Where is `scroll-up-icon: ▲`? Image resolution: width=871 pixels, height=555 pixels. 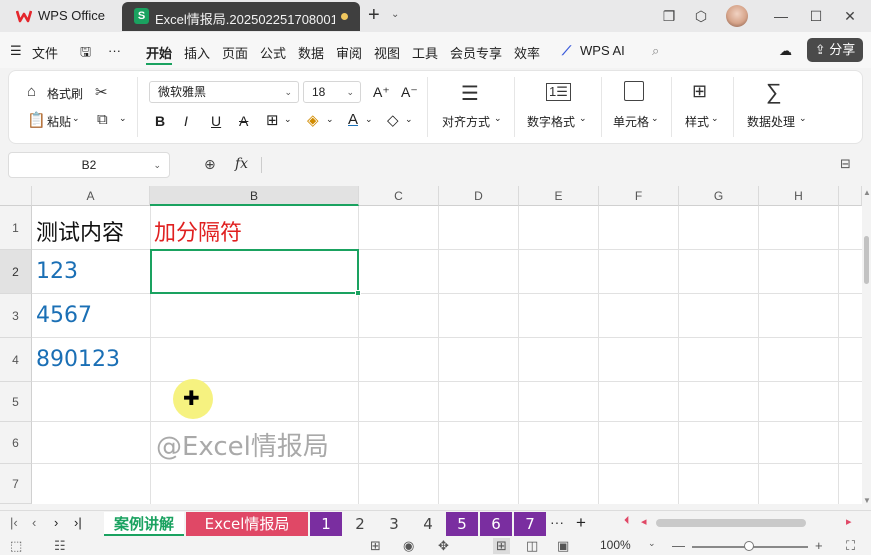
scroll-up-icon: ▲ is located at coordinates (867, 192).